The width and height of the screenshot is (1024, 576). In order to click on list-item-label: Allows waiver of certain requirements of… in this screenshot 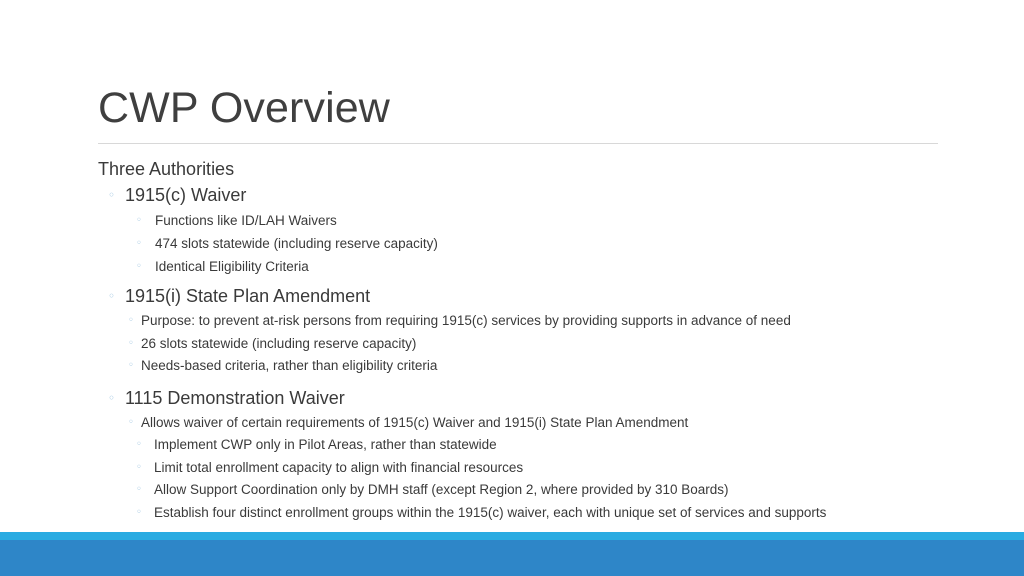, I will do `click(415, 422)`.